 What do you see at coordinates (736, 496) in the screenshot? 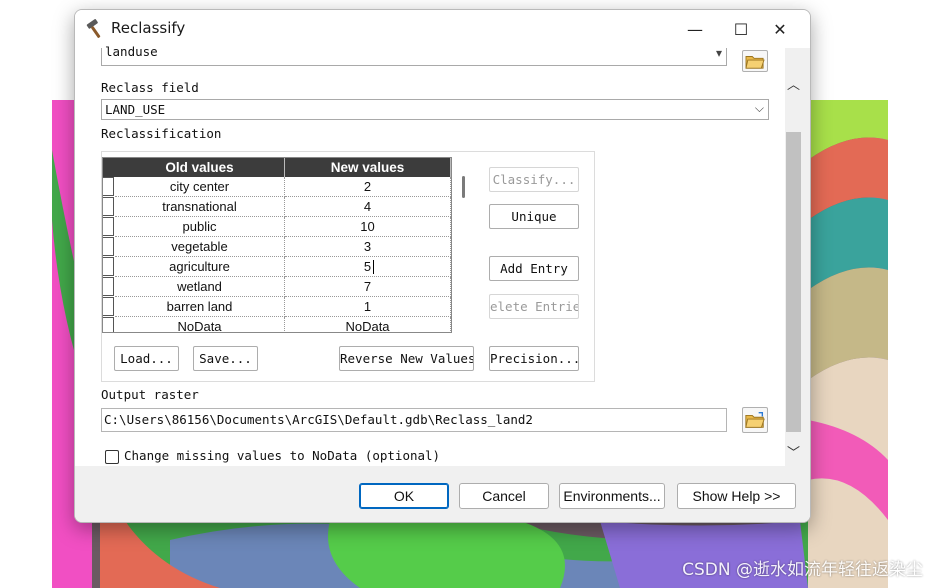
I see `show-help-button: Show Help >>` at bounding box center [736, 496].